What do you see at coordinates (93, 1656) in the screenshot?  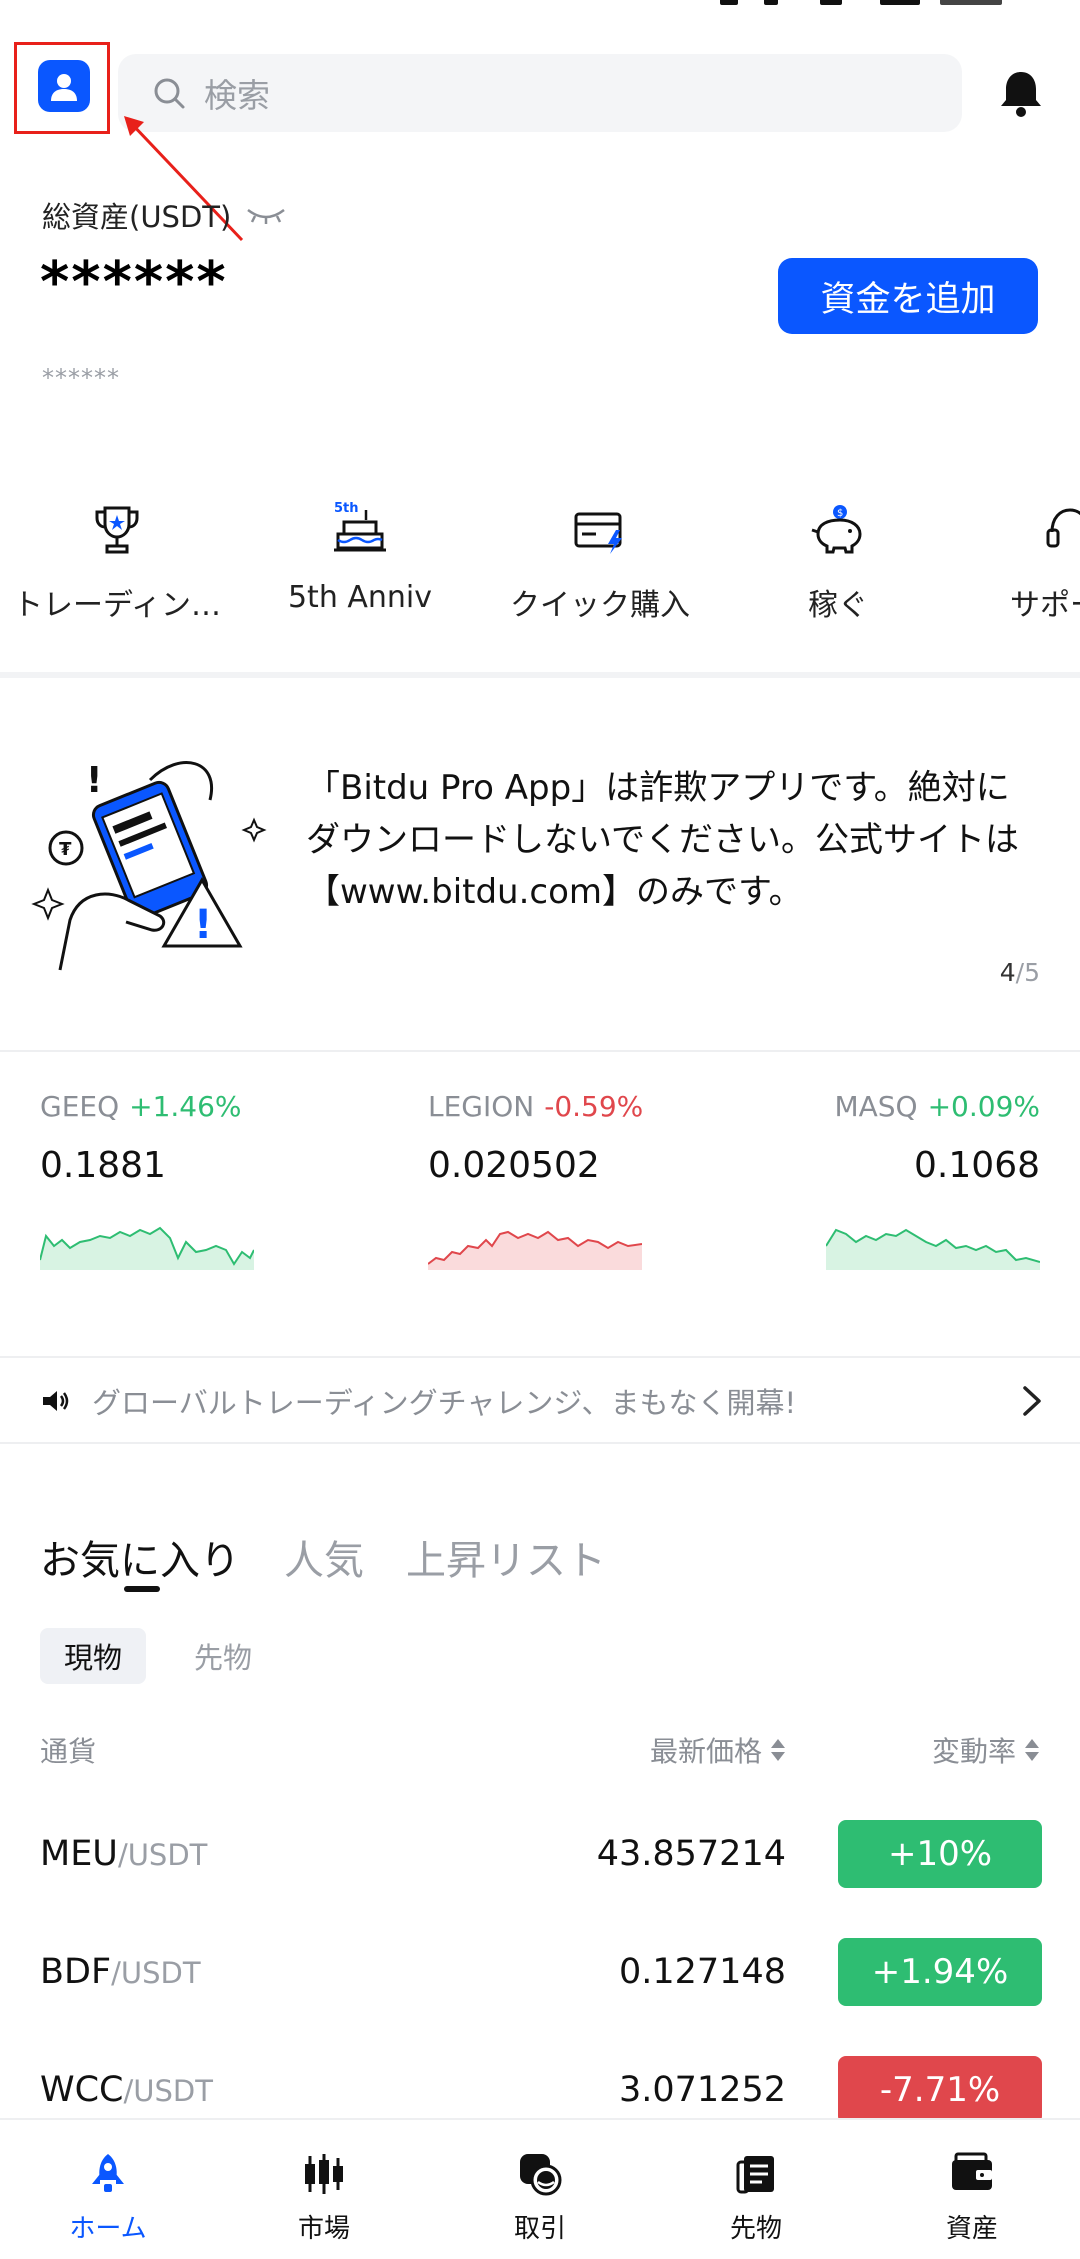 I see `subtab-spot: 現物` at bounding box center [93, 1656].